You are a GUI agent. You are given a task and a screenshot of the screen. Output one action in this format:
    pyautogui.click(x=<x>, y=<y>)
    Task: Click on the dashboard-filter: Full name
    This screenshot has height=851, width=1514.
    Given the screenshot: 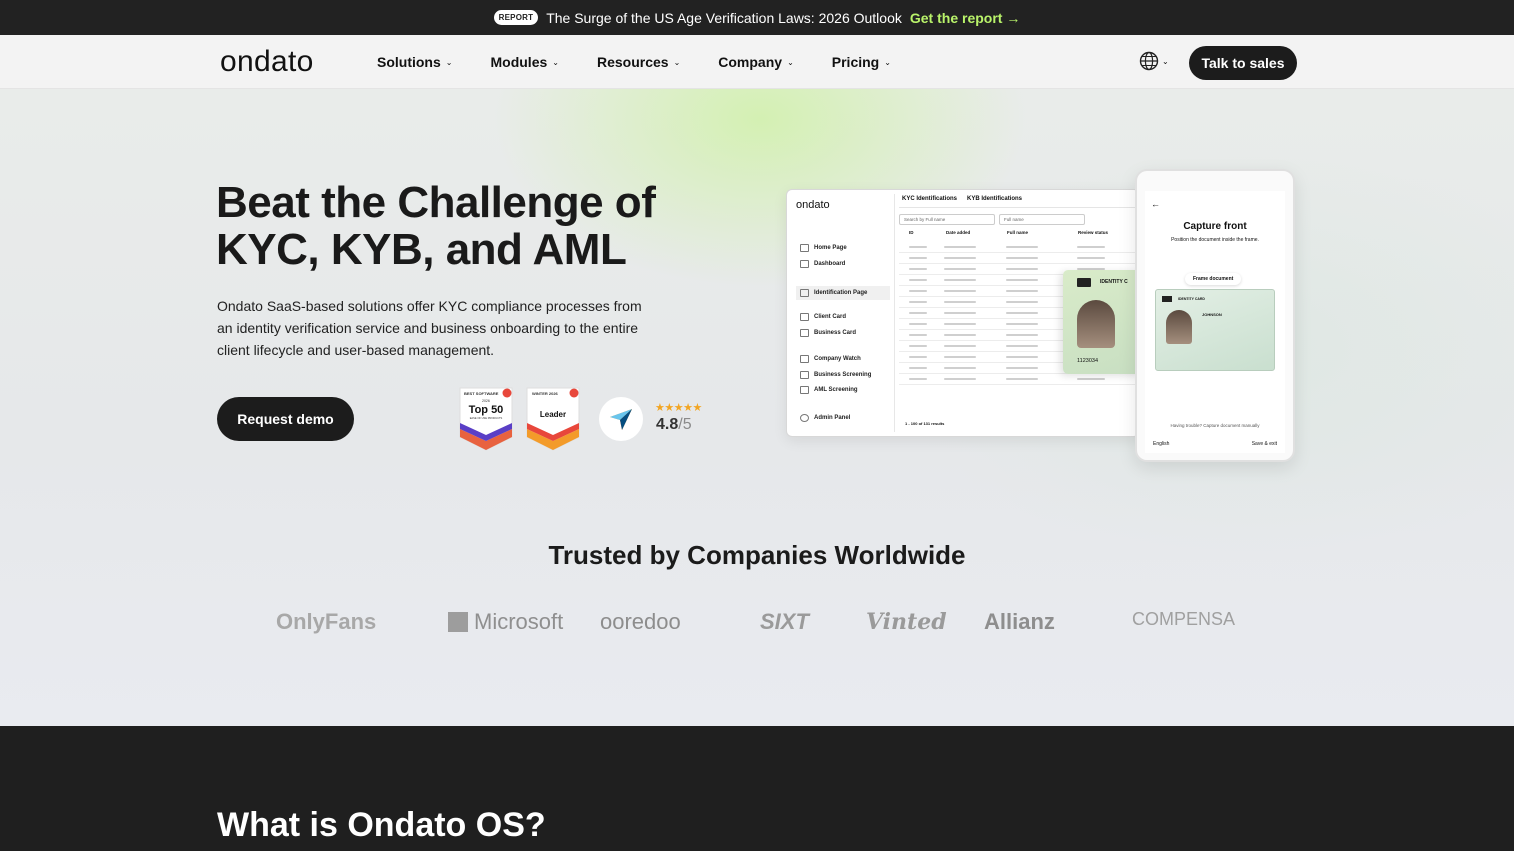 What is the action you would take?
    pyautogui.click(x=1042, y=219)
    